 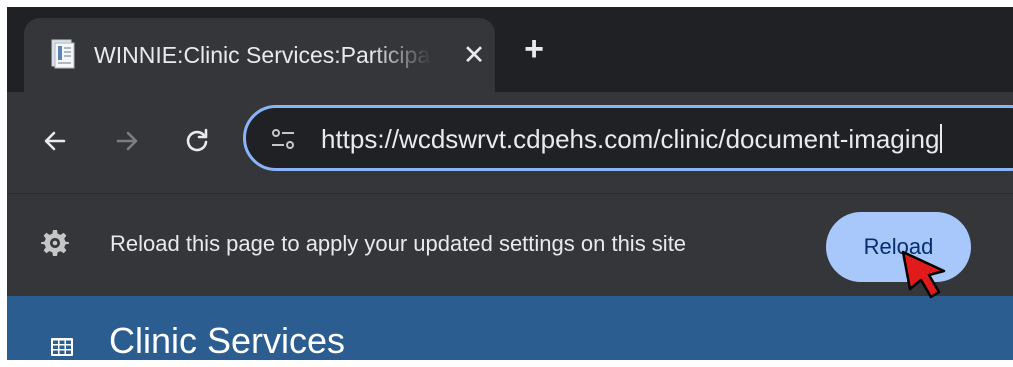 What do you see at coordinates (62, 347) in the screenshot?
I see `grid-icon` at bounding box center [62, 347].